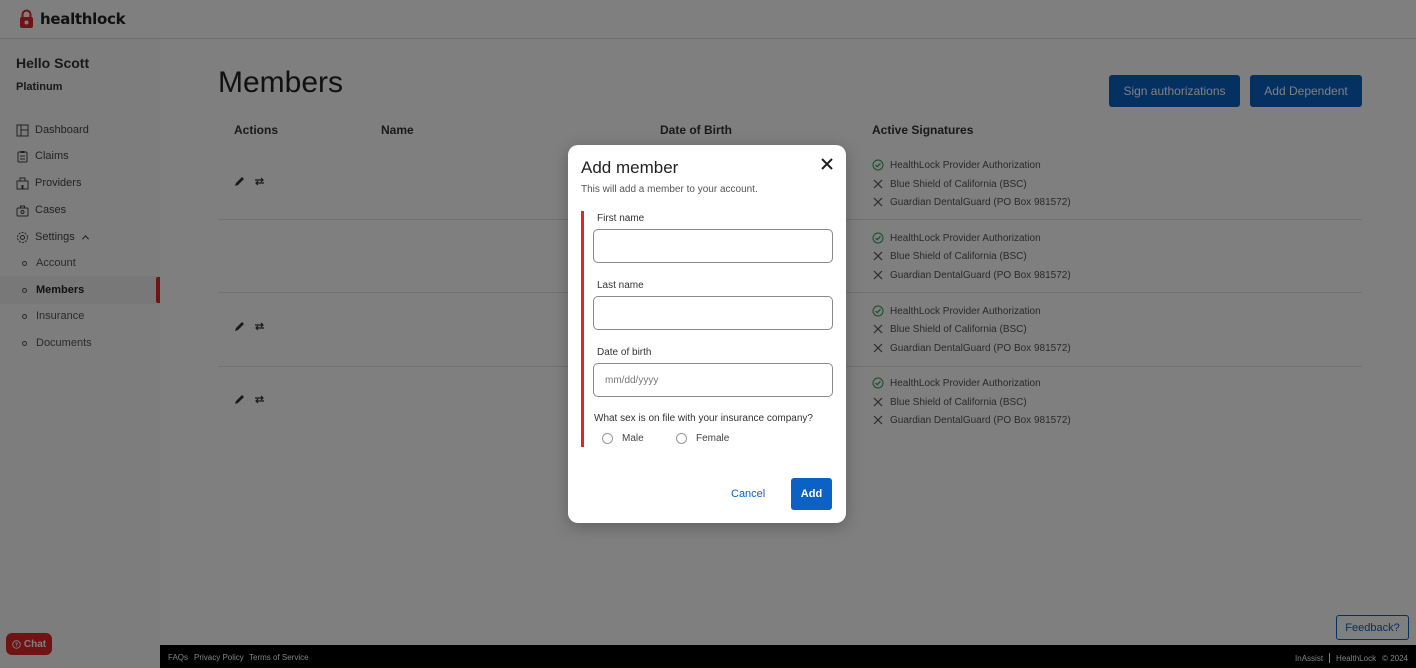 The width and height of the screenshot is (1416, 668). I want to click on first-name-input, so click(713, 246).